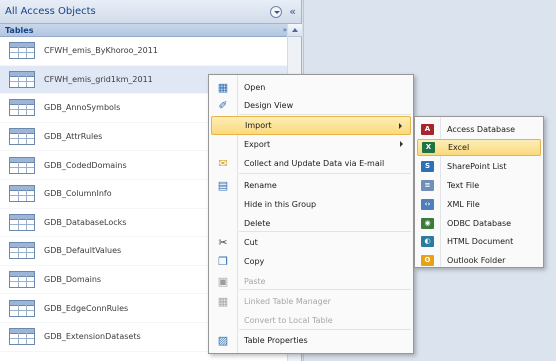 This screenshot has height=361, width=556. I want to click on submenu-item-access-database: A Access Database, so click(479, 129).